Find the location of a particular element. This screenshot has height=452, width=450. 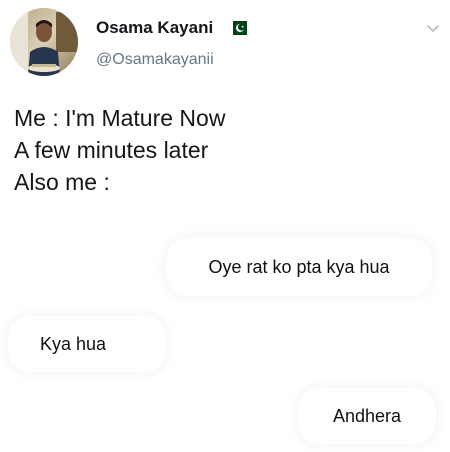

chat-message-text: Andhera is located at coordinates (367, 415).